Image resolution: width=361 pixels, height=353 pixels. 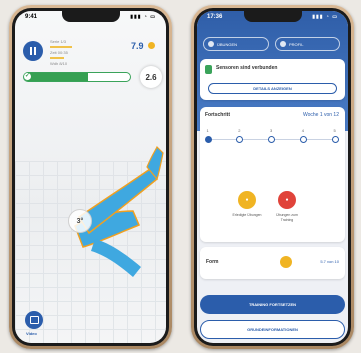 I want to click on sensor-status-text: Sensoren sind verbunden, so click(x=247, y=68).